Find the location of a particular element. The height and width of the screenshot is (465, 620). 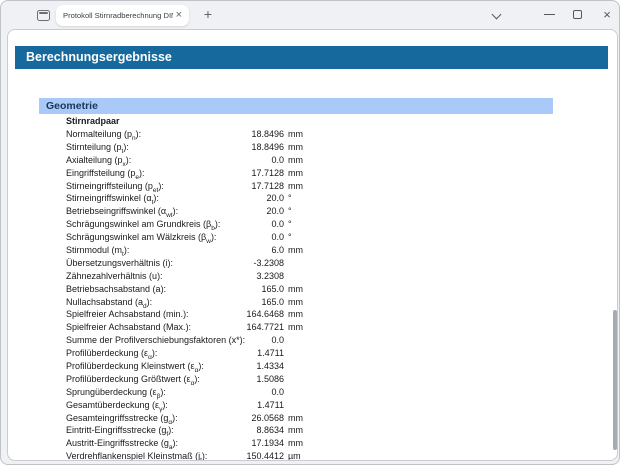

parameter-row: Axialteilung (px): 0.0 mm is located at coordinates (192, 161).